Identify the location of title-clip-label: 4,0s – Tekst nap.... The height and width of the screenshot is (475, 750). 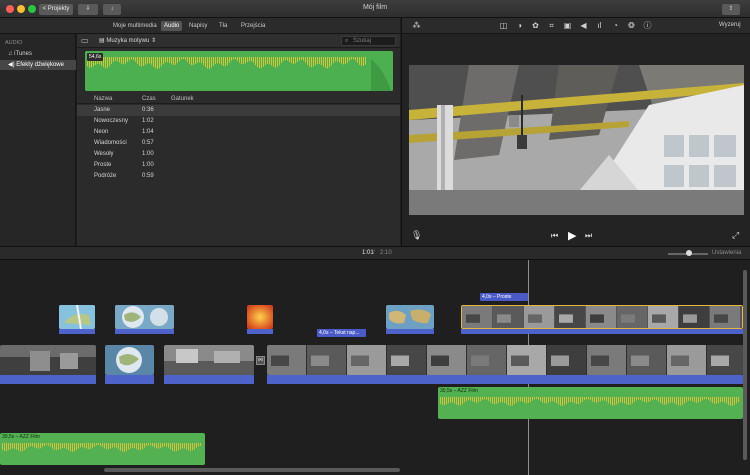
(341, 333).